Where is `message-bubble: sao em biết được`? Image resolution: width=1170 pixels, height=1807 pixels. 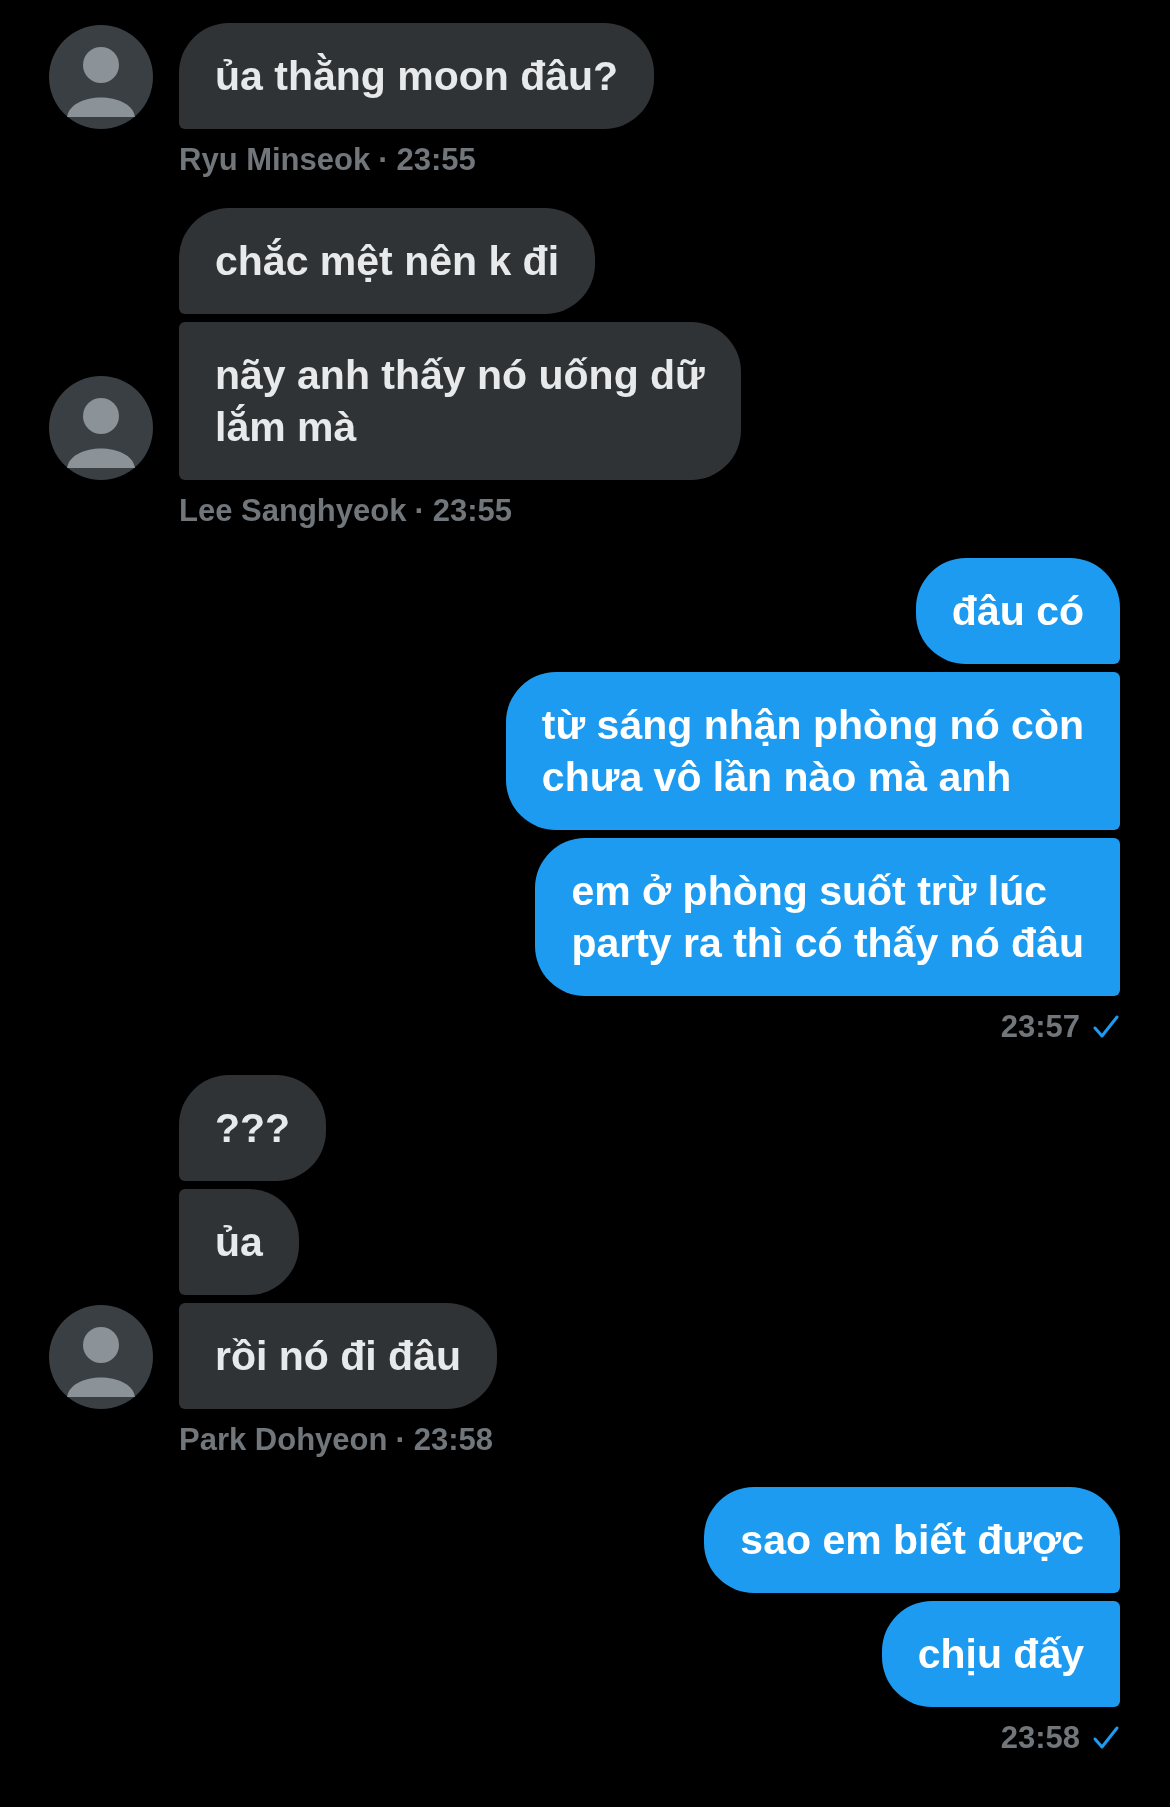 message-bubble: sao em biết được is located at coordinates (912, 1540).